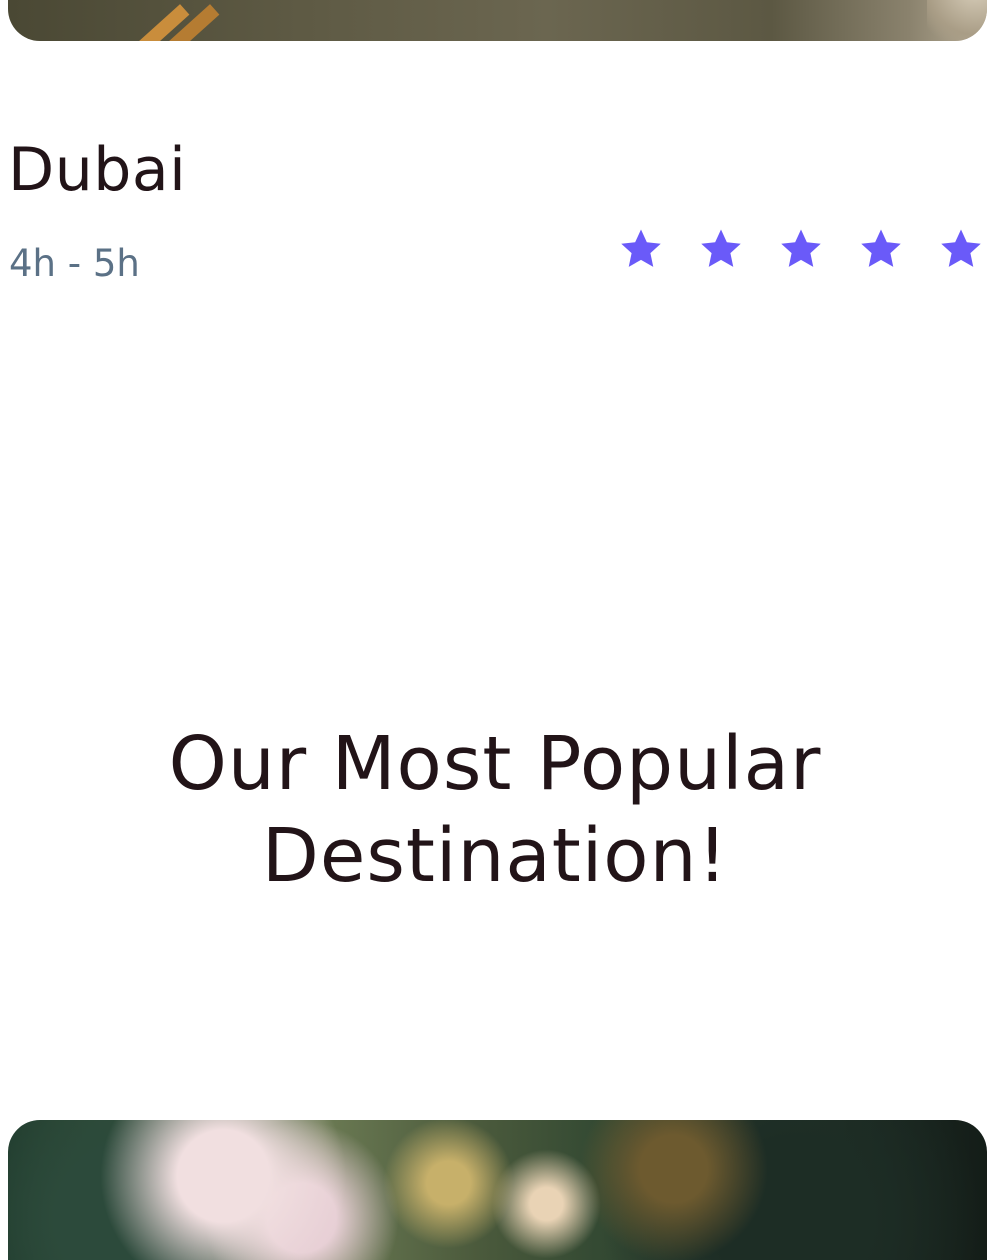  I want to click on section-title-line: Our Most Popular, so click(495, 764).